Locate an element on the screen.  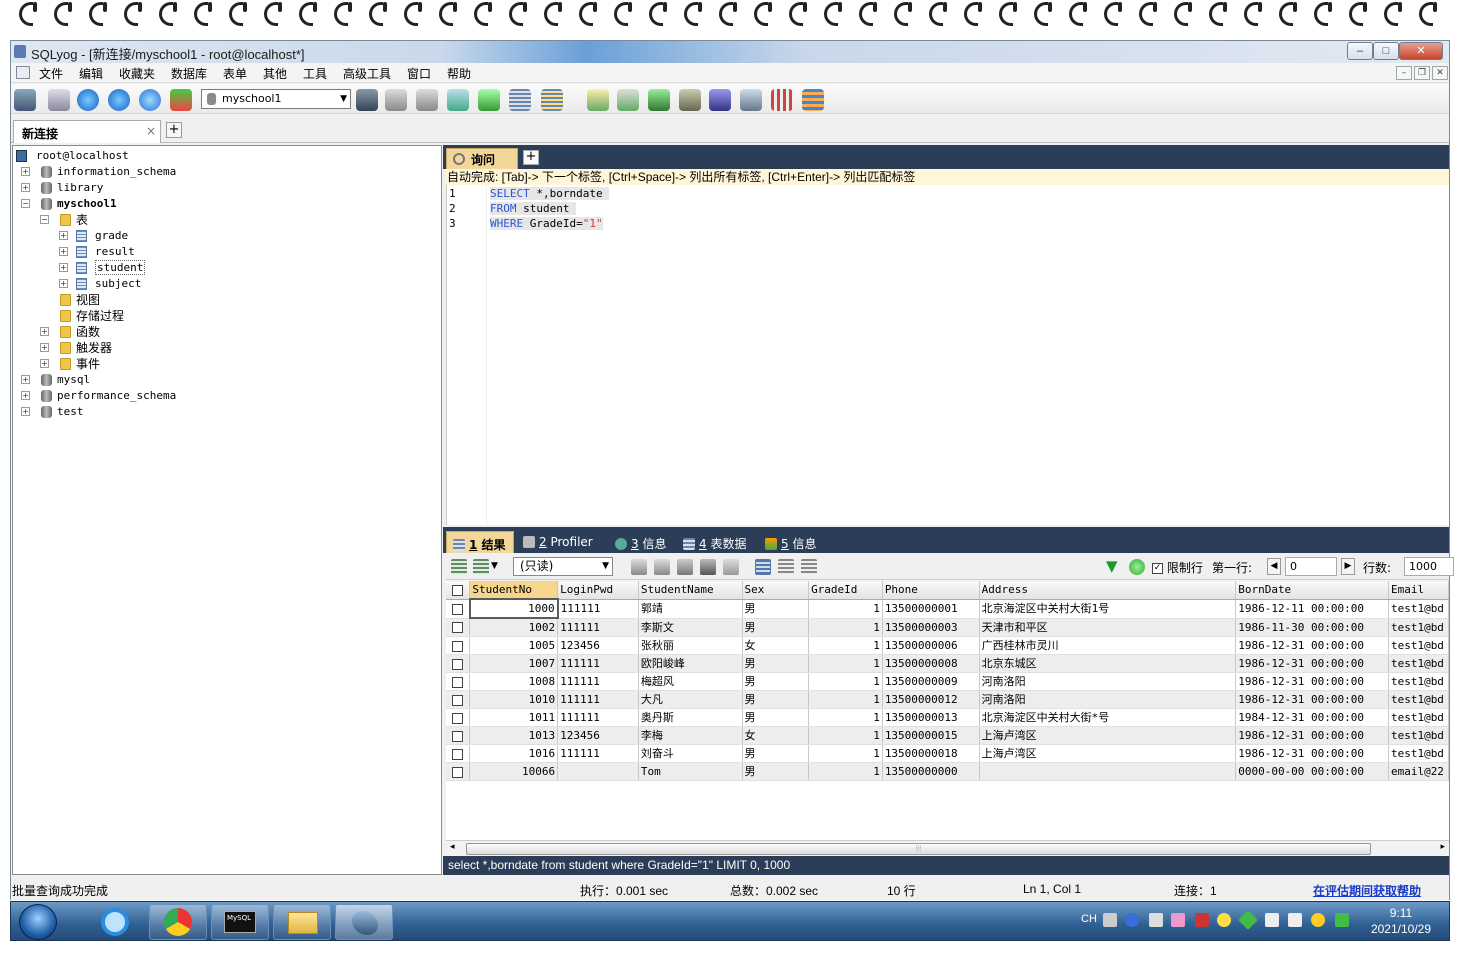
cancel-icon is located at coordinates (731, 567).